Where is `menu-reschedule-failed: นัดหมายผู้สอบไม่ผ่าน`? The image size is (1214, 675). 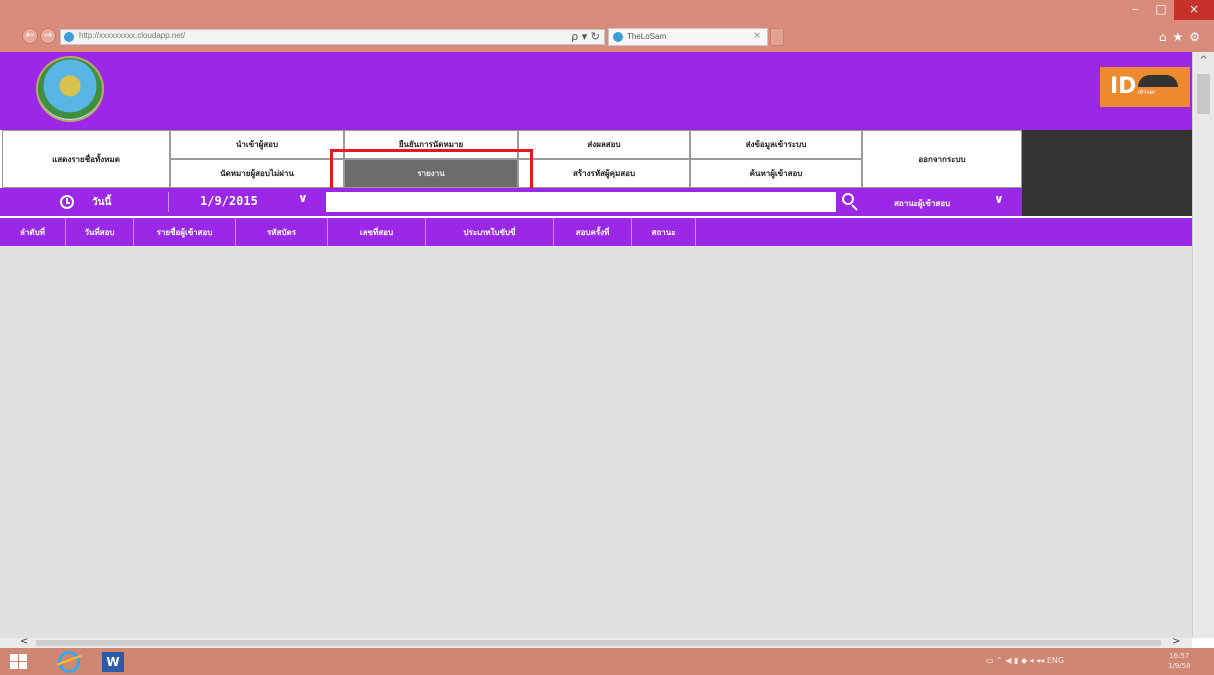
menu-reschedule-failed: นัดหมายผู้สอบไม่ผ่าน is located at coordinates (257, 173).